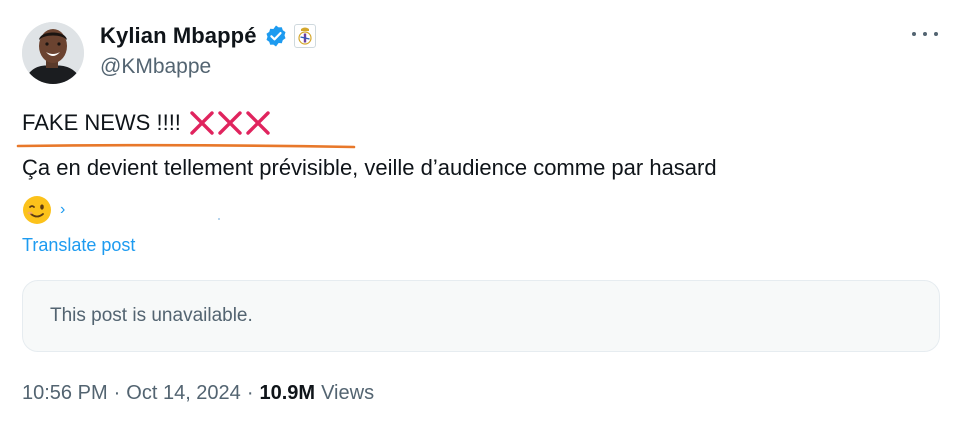 This screenshot has height=432, width=960. Describe the element at coordinates (151, 315) in the screenshot. I see `unavailable-message: This post is unavailable.` at that location.